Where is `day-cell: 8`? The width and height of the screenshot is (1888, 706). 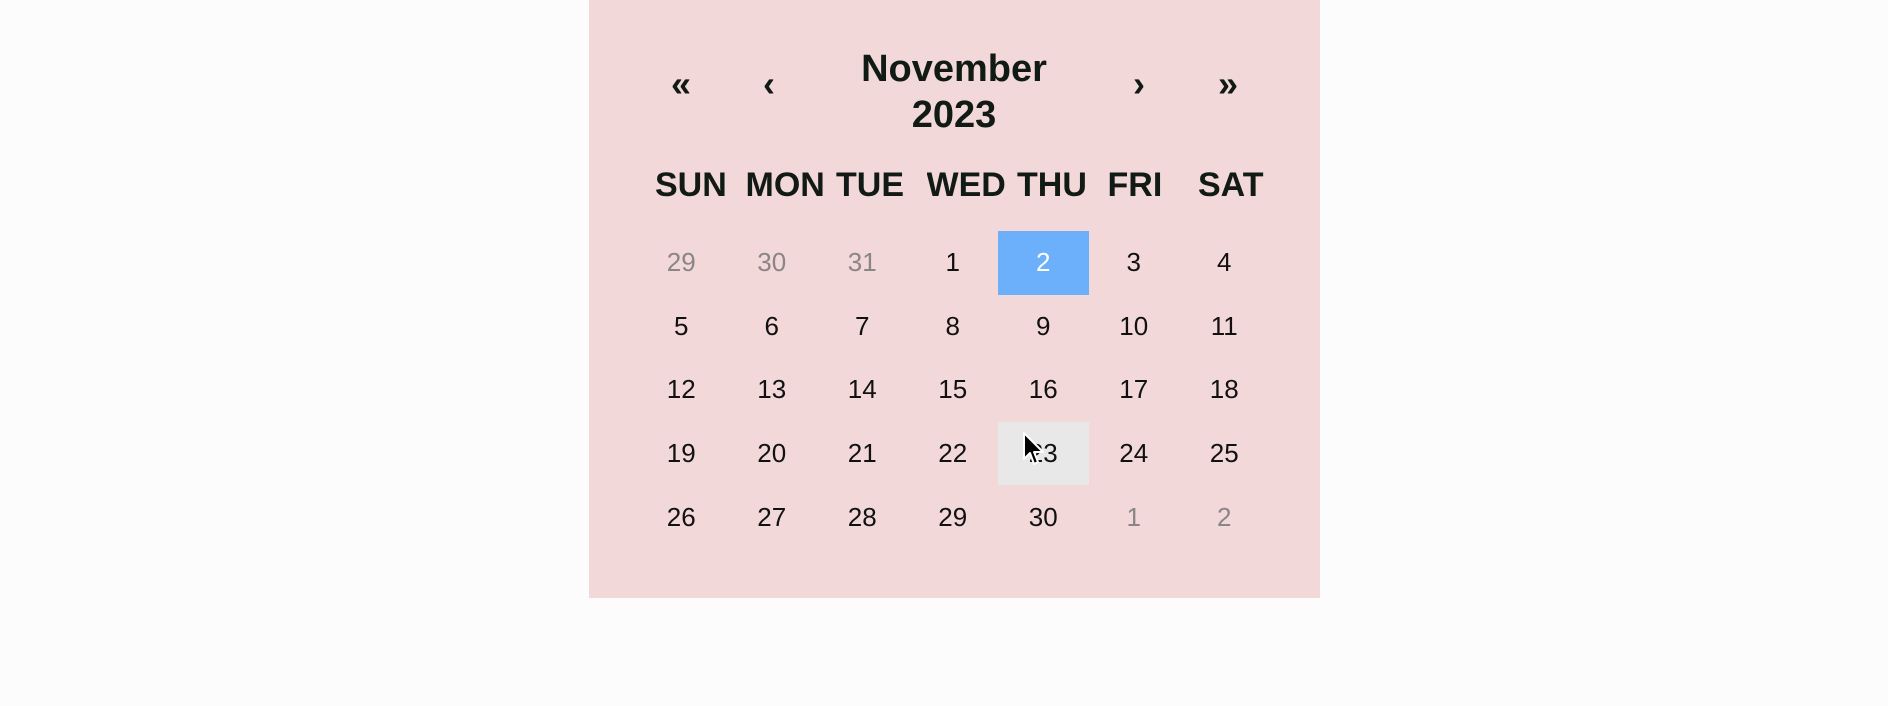 day-cell: 8 is located at coordinates (953, 327).